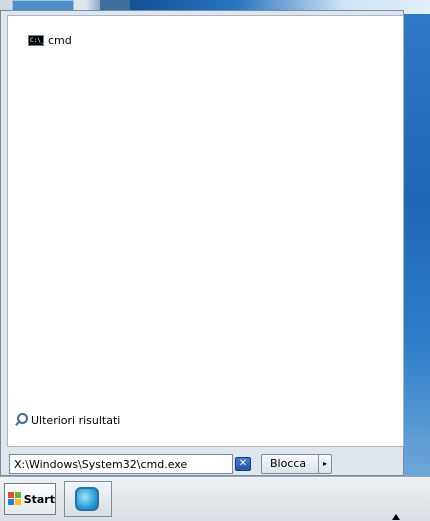 The width and height of the screenshot is (430, 521). I want to click on lock-button: Blocca, so click(292, 464).